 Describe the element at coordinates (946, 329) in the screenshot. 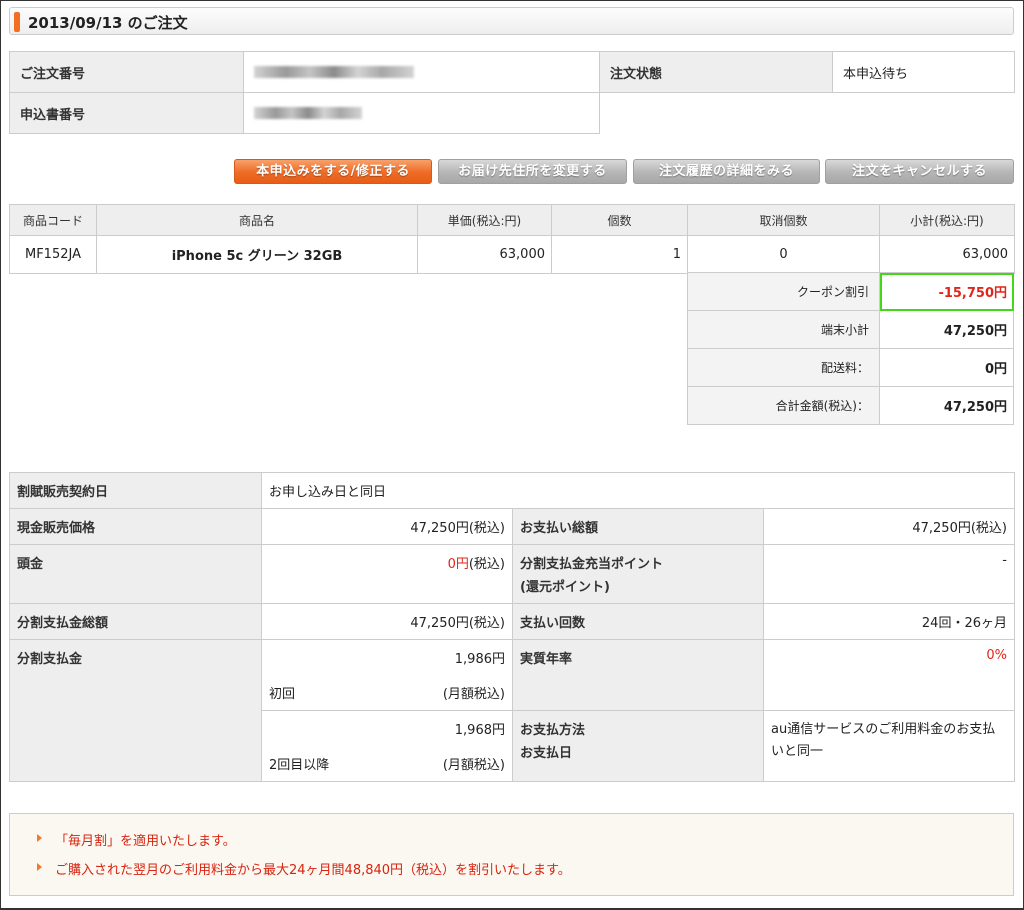

I see `device-subtotal-value: 47,250円` at that location.